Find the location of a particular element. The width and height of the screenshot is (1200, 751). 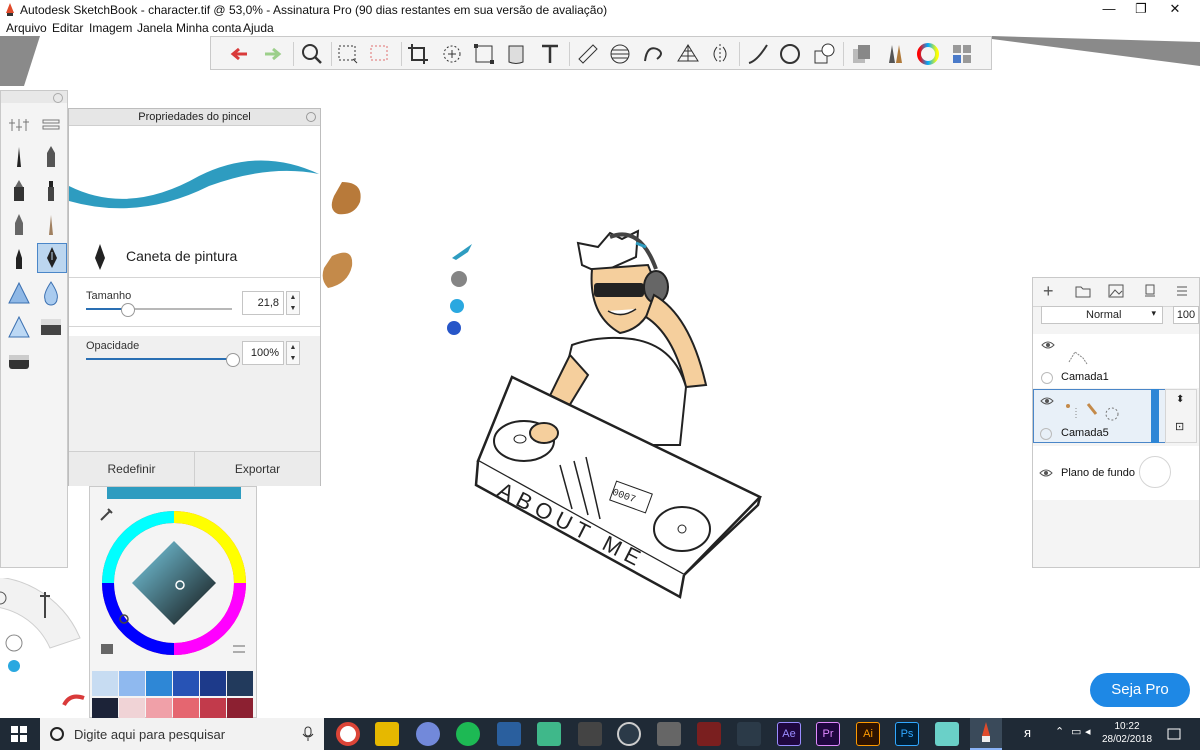

opacity-stepper: ▲ ▼ is located at coordinates (293, 353).